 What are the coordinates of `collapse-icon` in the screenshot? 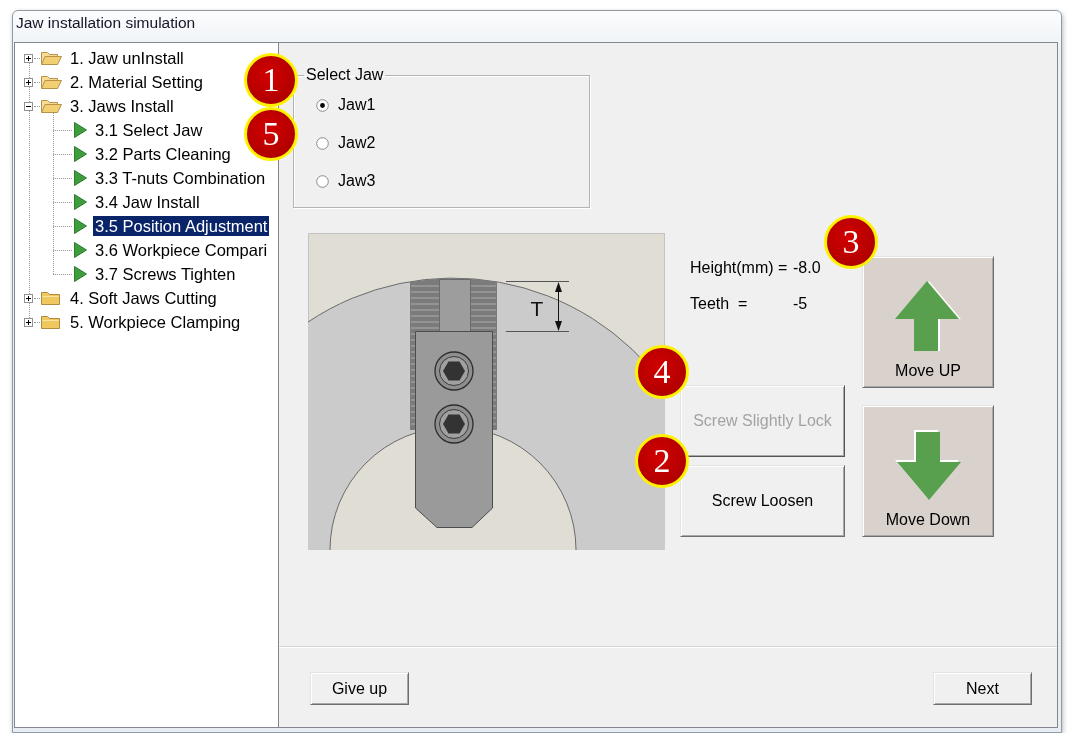 It's located at (28, 106).